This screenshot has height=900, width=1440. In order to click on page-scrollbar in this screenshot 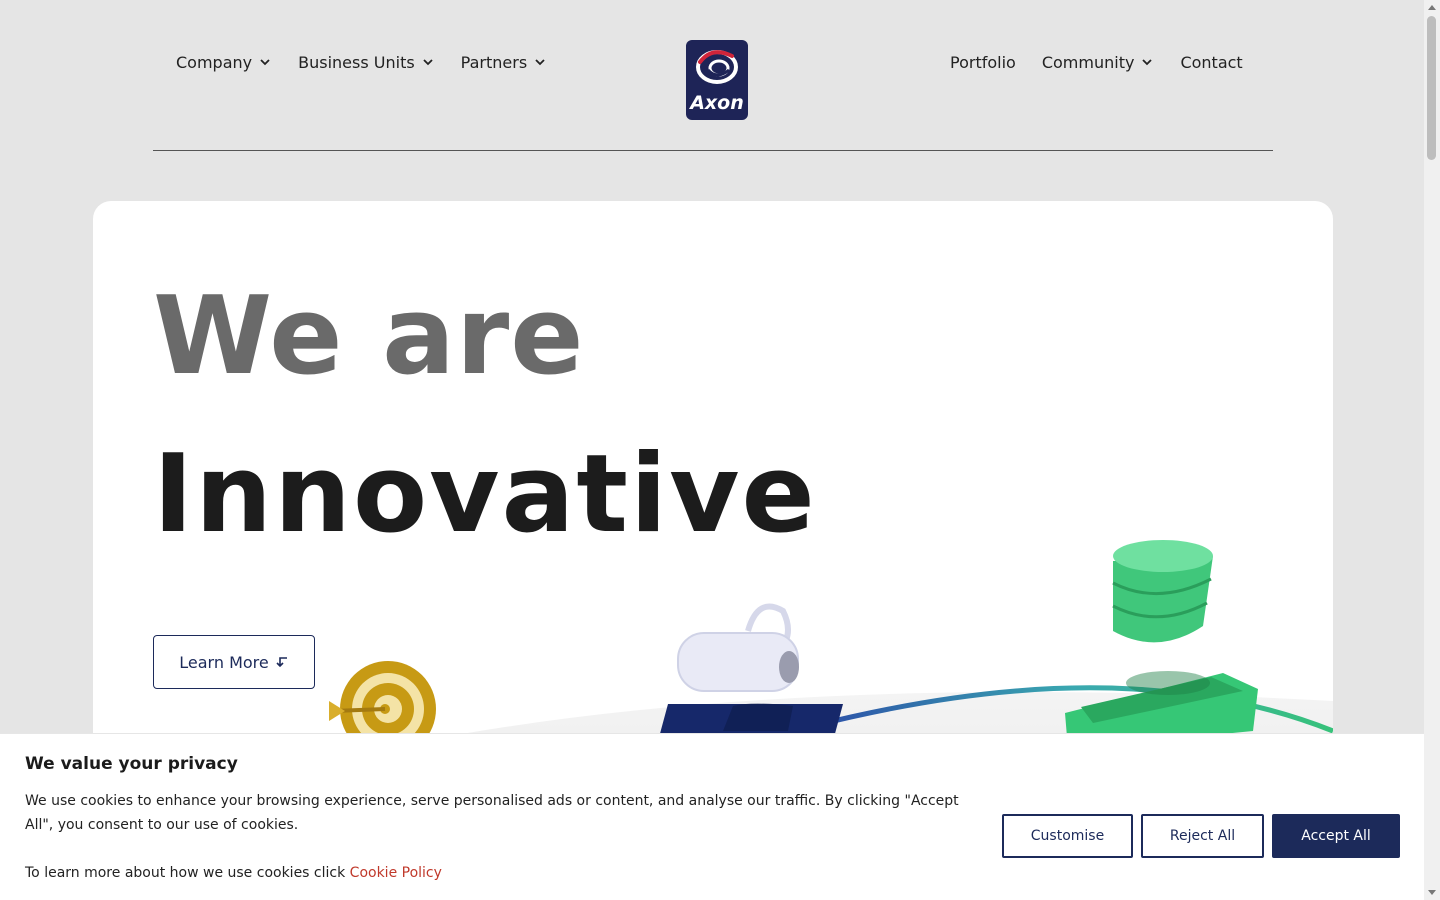, I will do `click(1432, 450)`.